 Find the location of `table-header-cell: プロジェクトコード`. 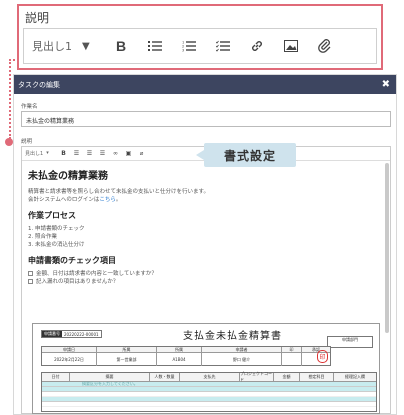

table-header-cell: プロジェクトコード is located at coordinates (257, 376).